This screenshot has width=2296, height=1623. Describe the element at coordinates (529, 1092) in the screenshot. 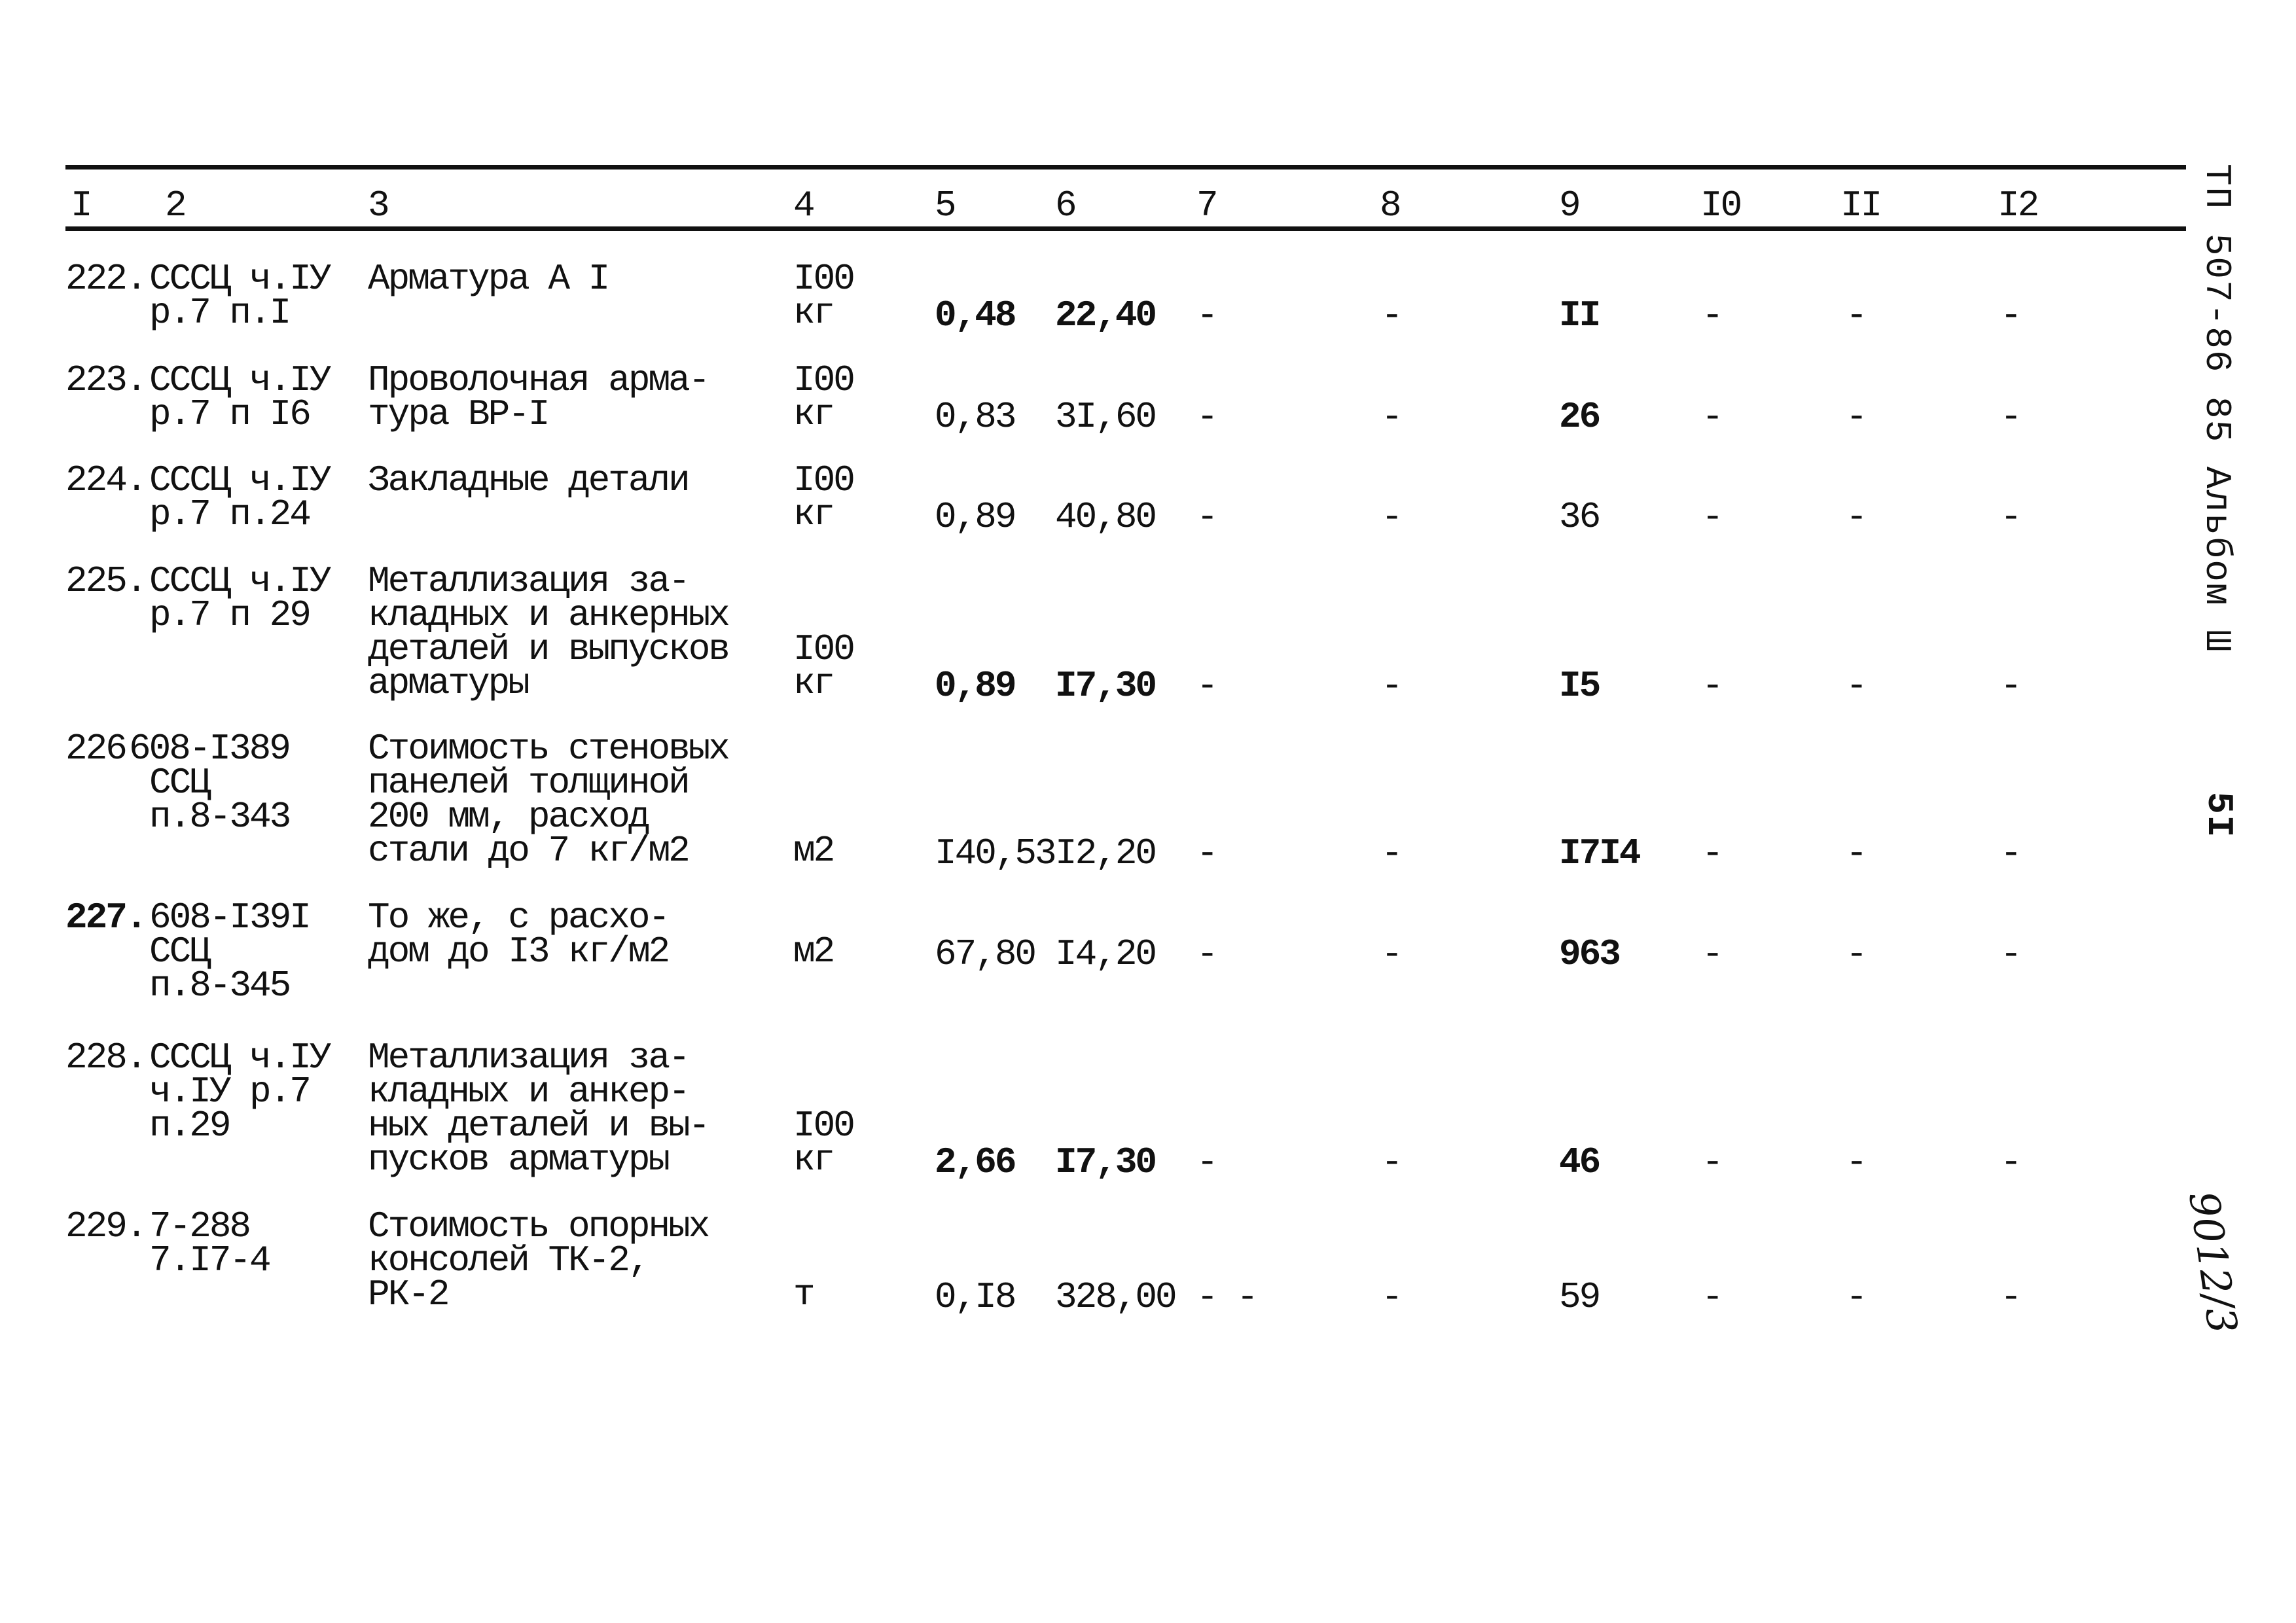

I see `row-description: кладных и анкер-` at that location.